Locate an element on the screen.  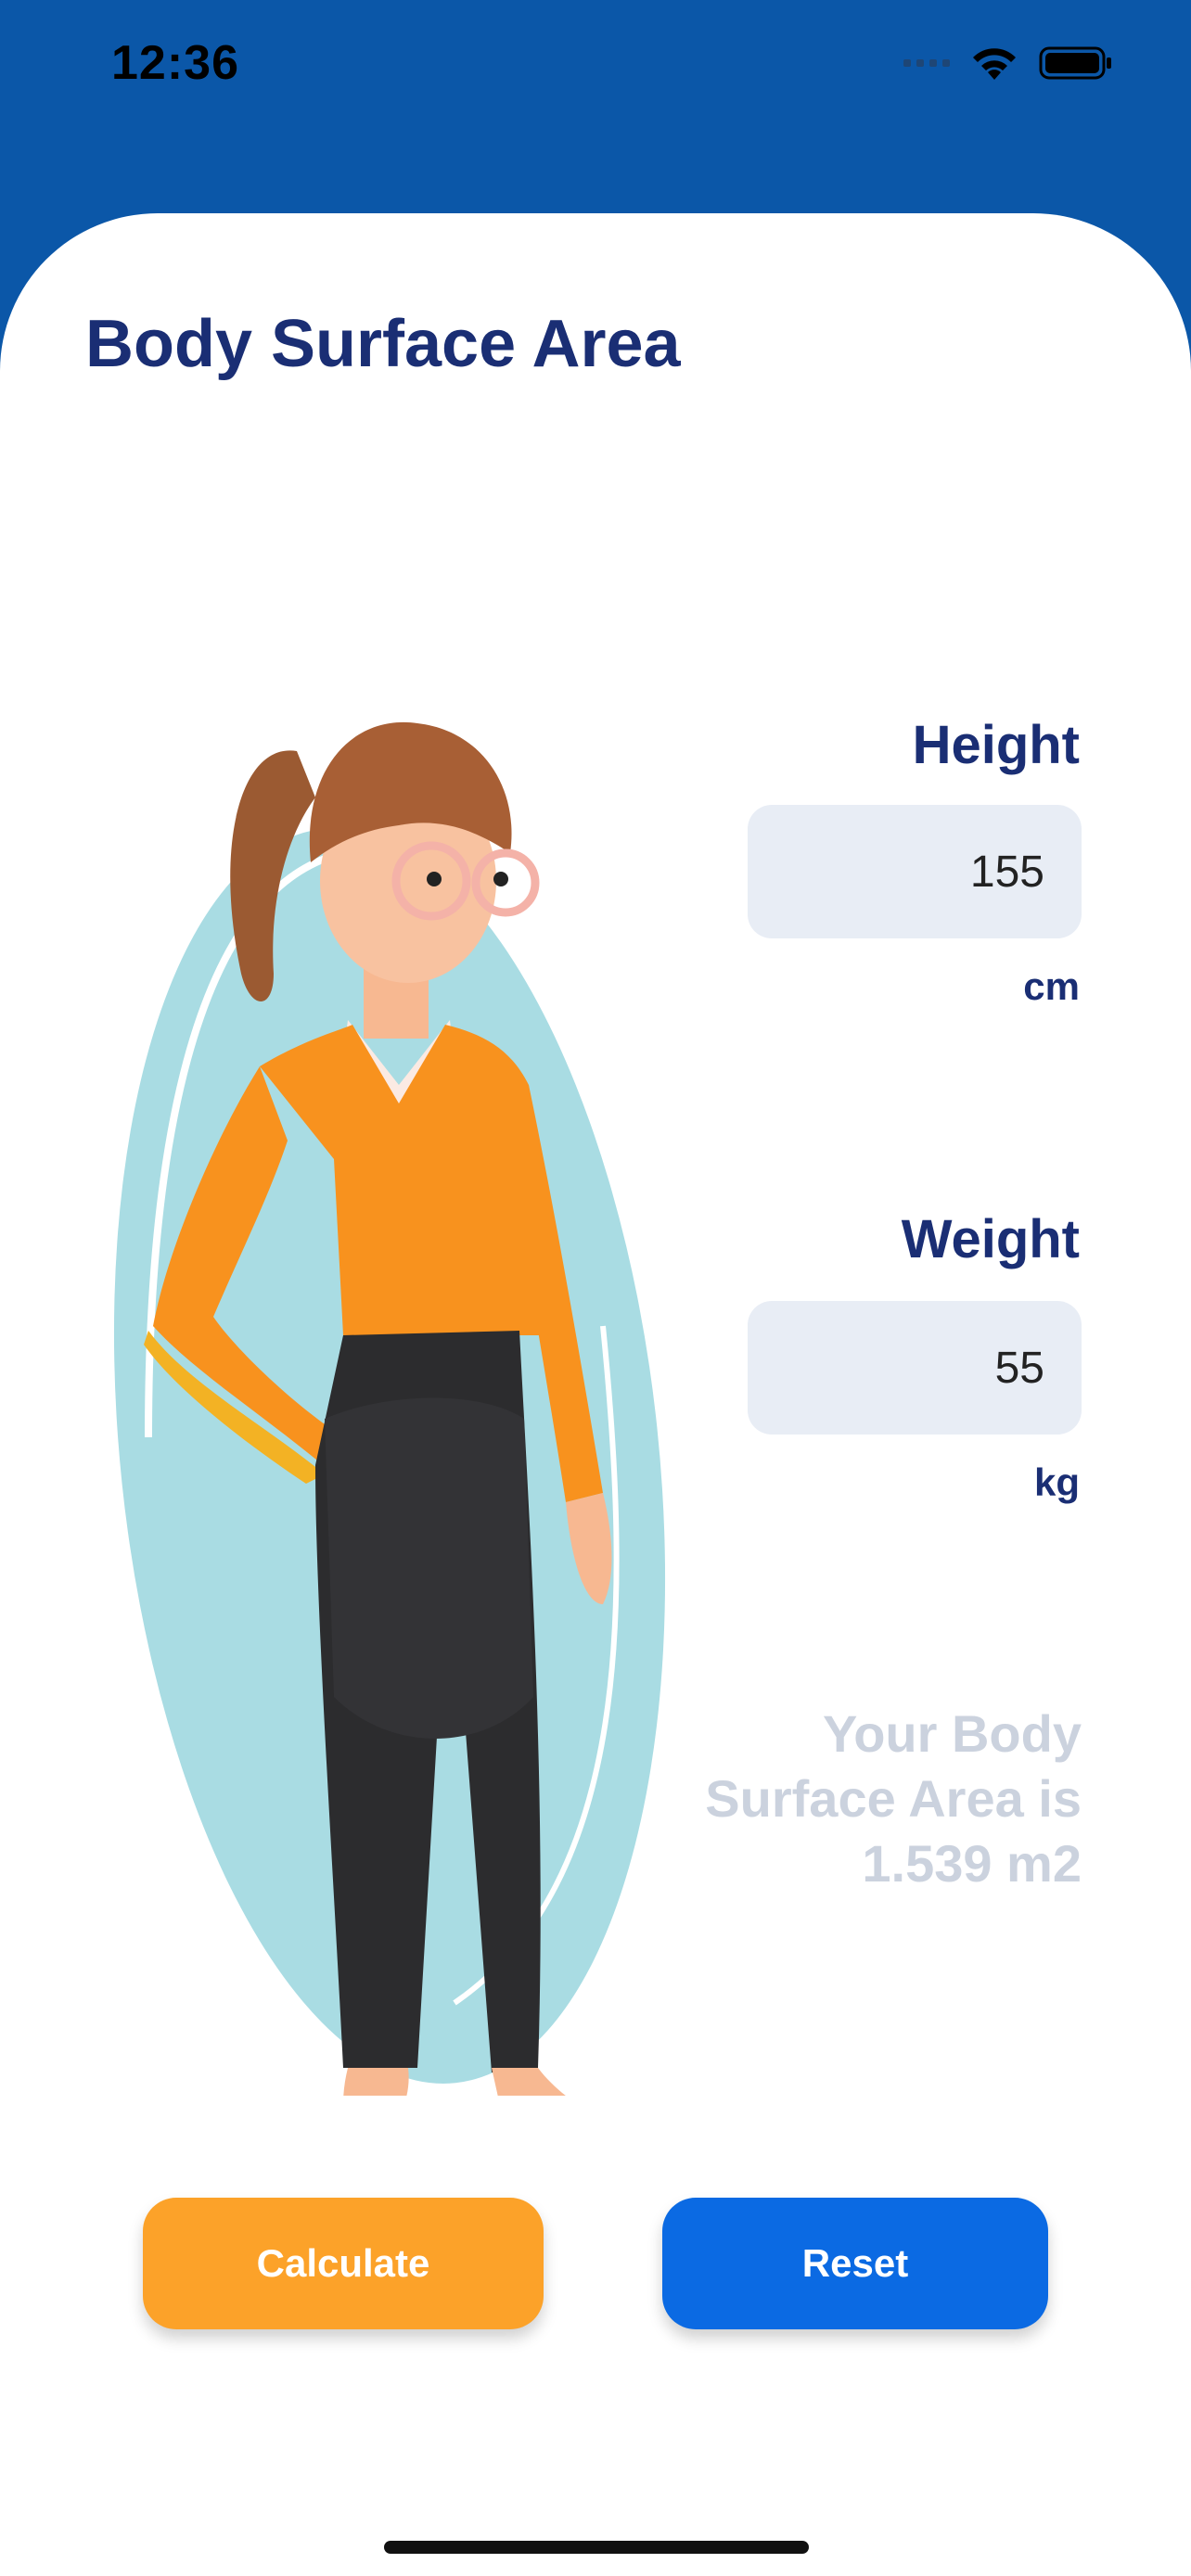
height-input: 155 is located at coordinates (915, 871).